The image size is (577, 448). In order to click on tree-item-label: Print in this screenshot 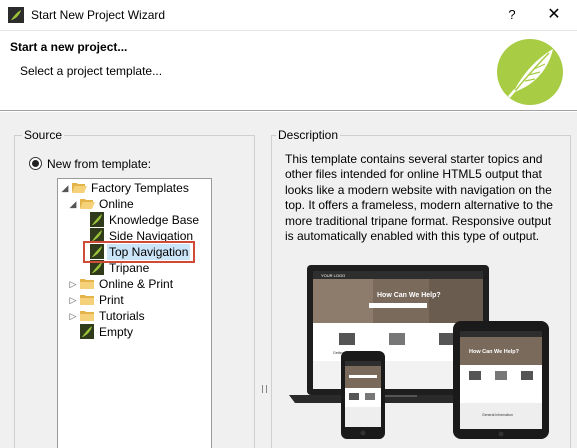, I will do `click(111, 300)`.